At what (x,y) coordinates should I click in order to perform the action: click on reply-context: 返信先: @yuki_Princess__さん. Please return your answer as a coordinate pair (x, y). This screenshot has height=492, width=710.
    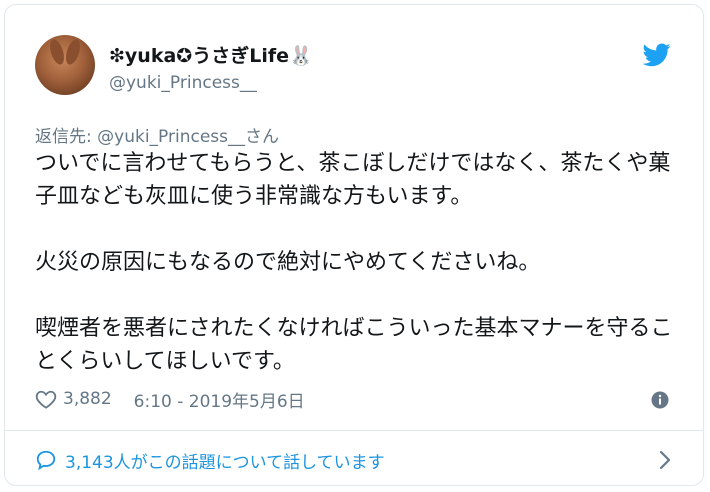
    Looking at the image, I should click on (157, 134).